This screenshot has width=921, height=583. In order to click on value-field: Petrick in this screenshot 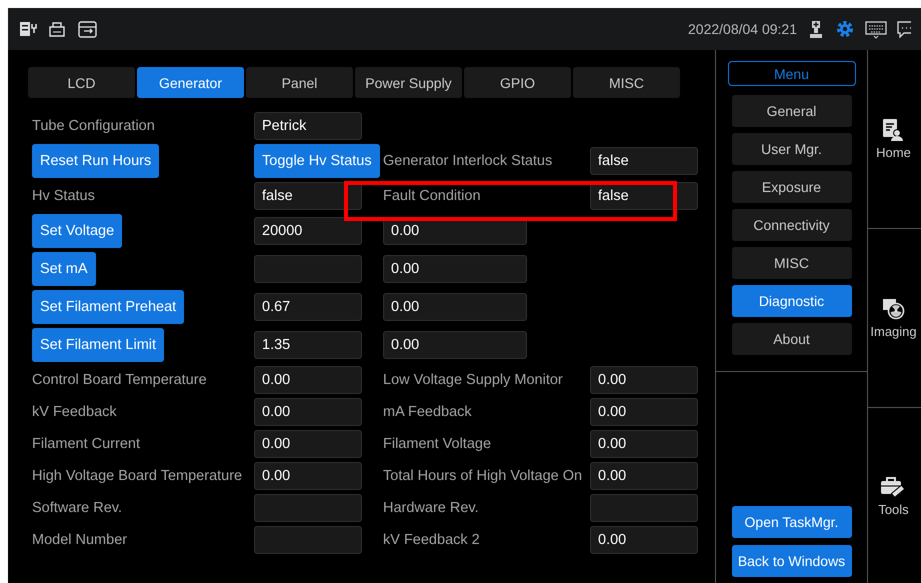, I will do `click(308, 126)`.